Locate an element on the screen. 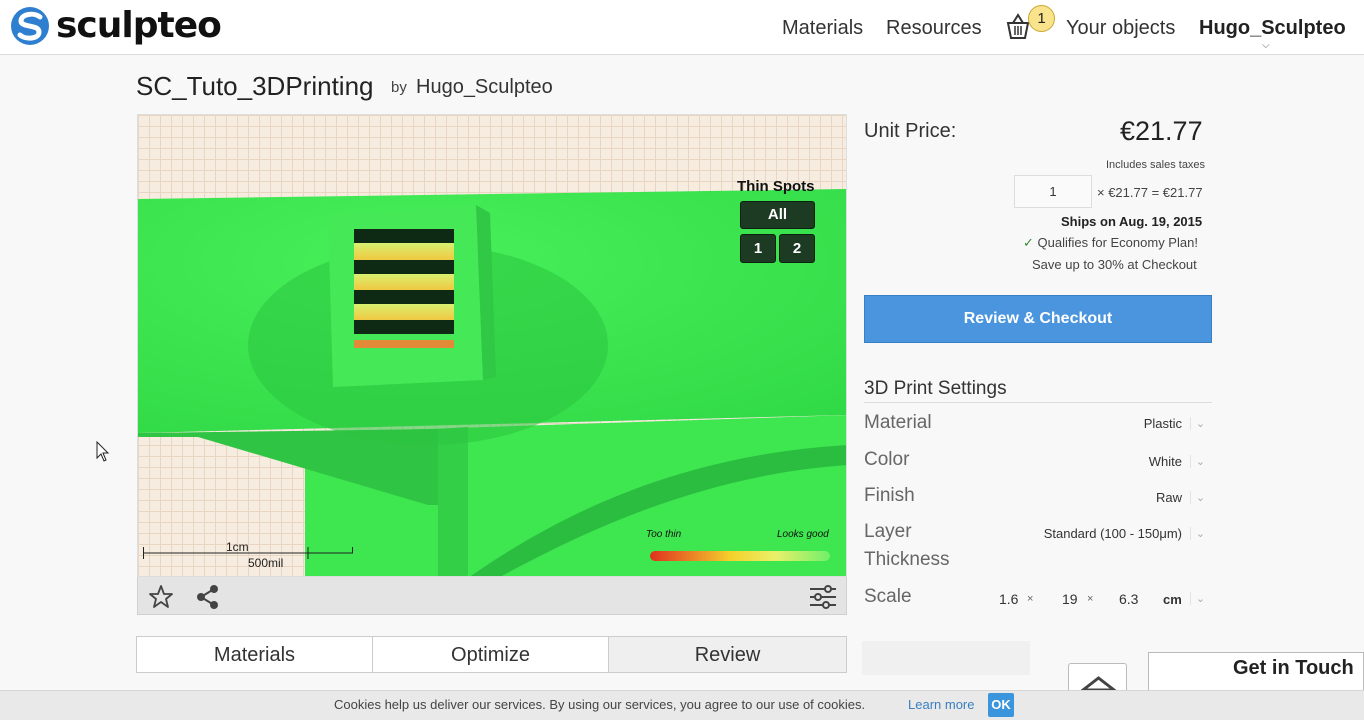 Image resolution: width=1364 pixels, height=720 pixels. finish-label: Finish is located at coordinates (889, 495).